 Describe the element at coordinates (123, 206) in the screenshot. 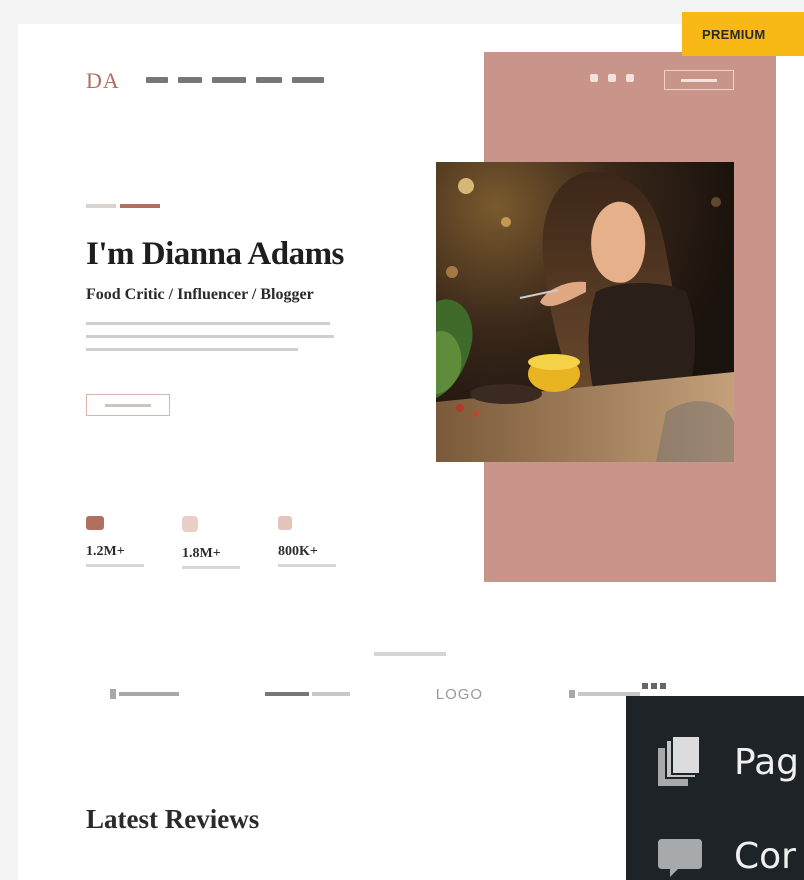

I see `welcome-eyebrow` at that location.